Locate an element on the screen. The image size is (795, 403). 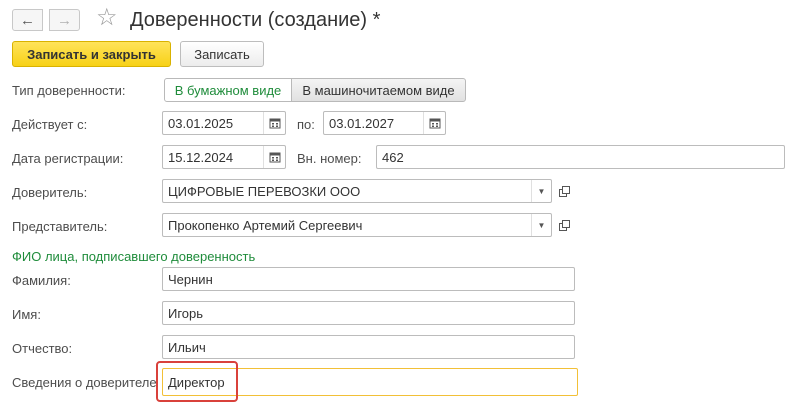
middle-name-label: Отчество: is located at coordinates (42, 348).